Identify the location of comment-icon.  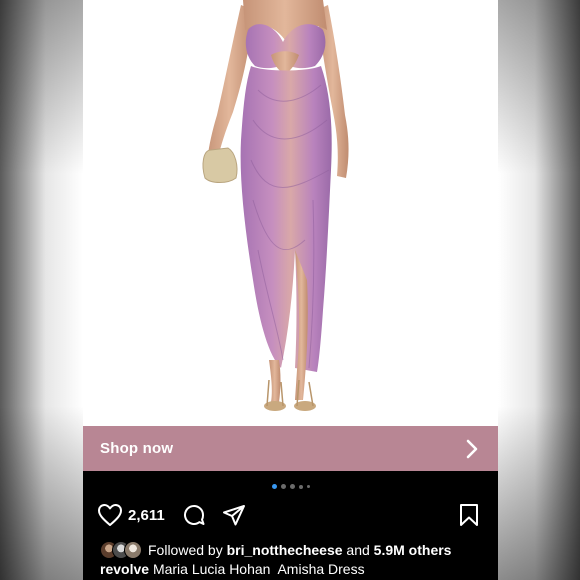
(194, 515).